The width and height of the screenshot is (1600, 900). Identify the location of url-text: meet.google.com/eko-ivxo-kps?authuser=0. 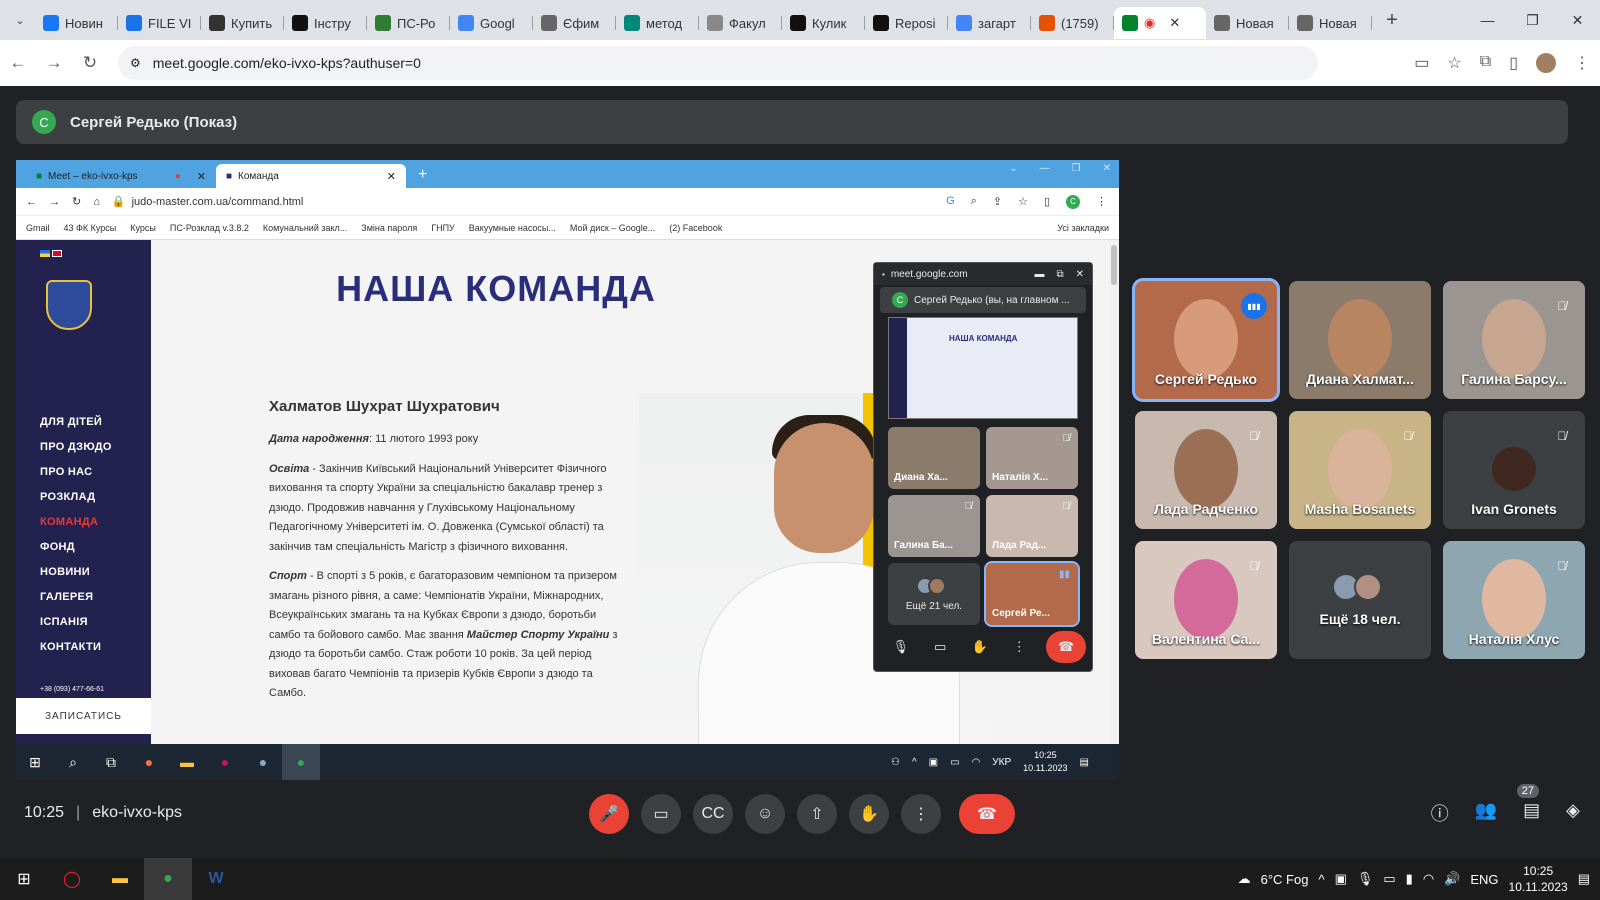
(286, 63).